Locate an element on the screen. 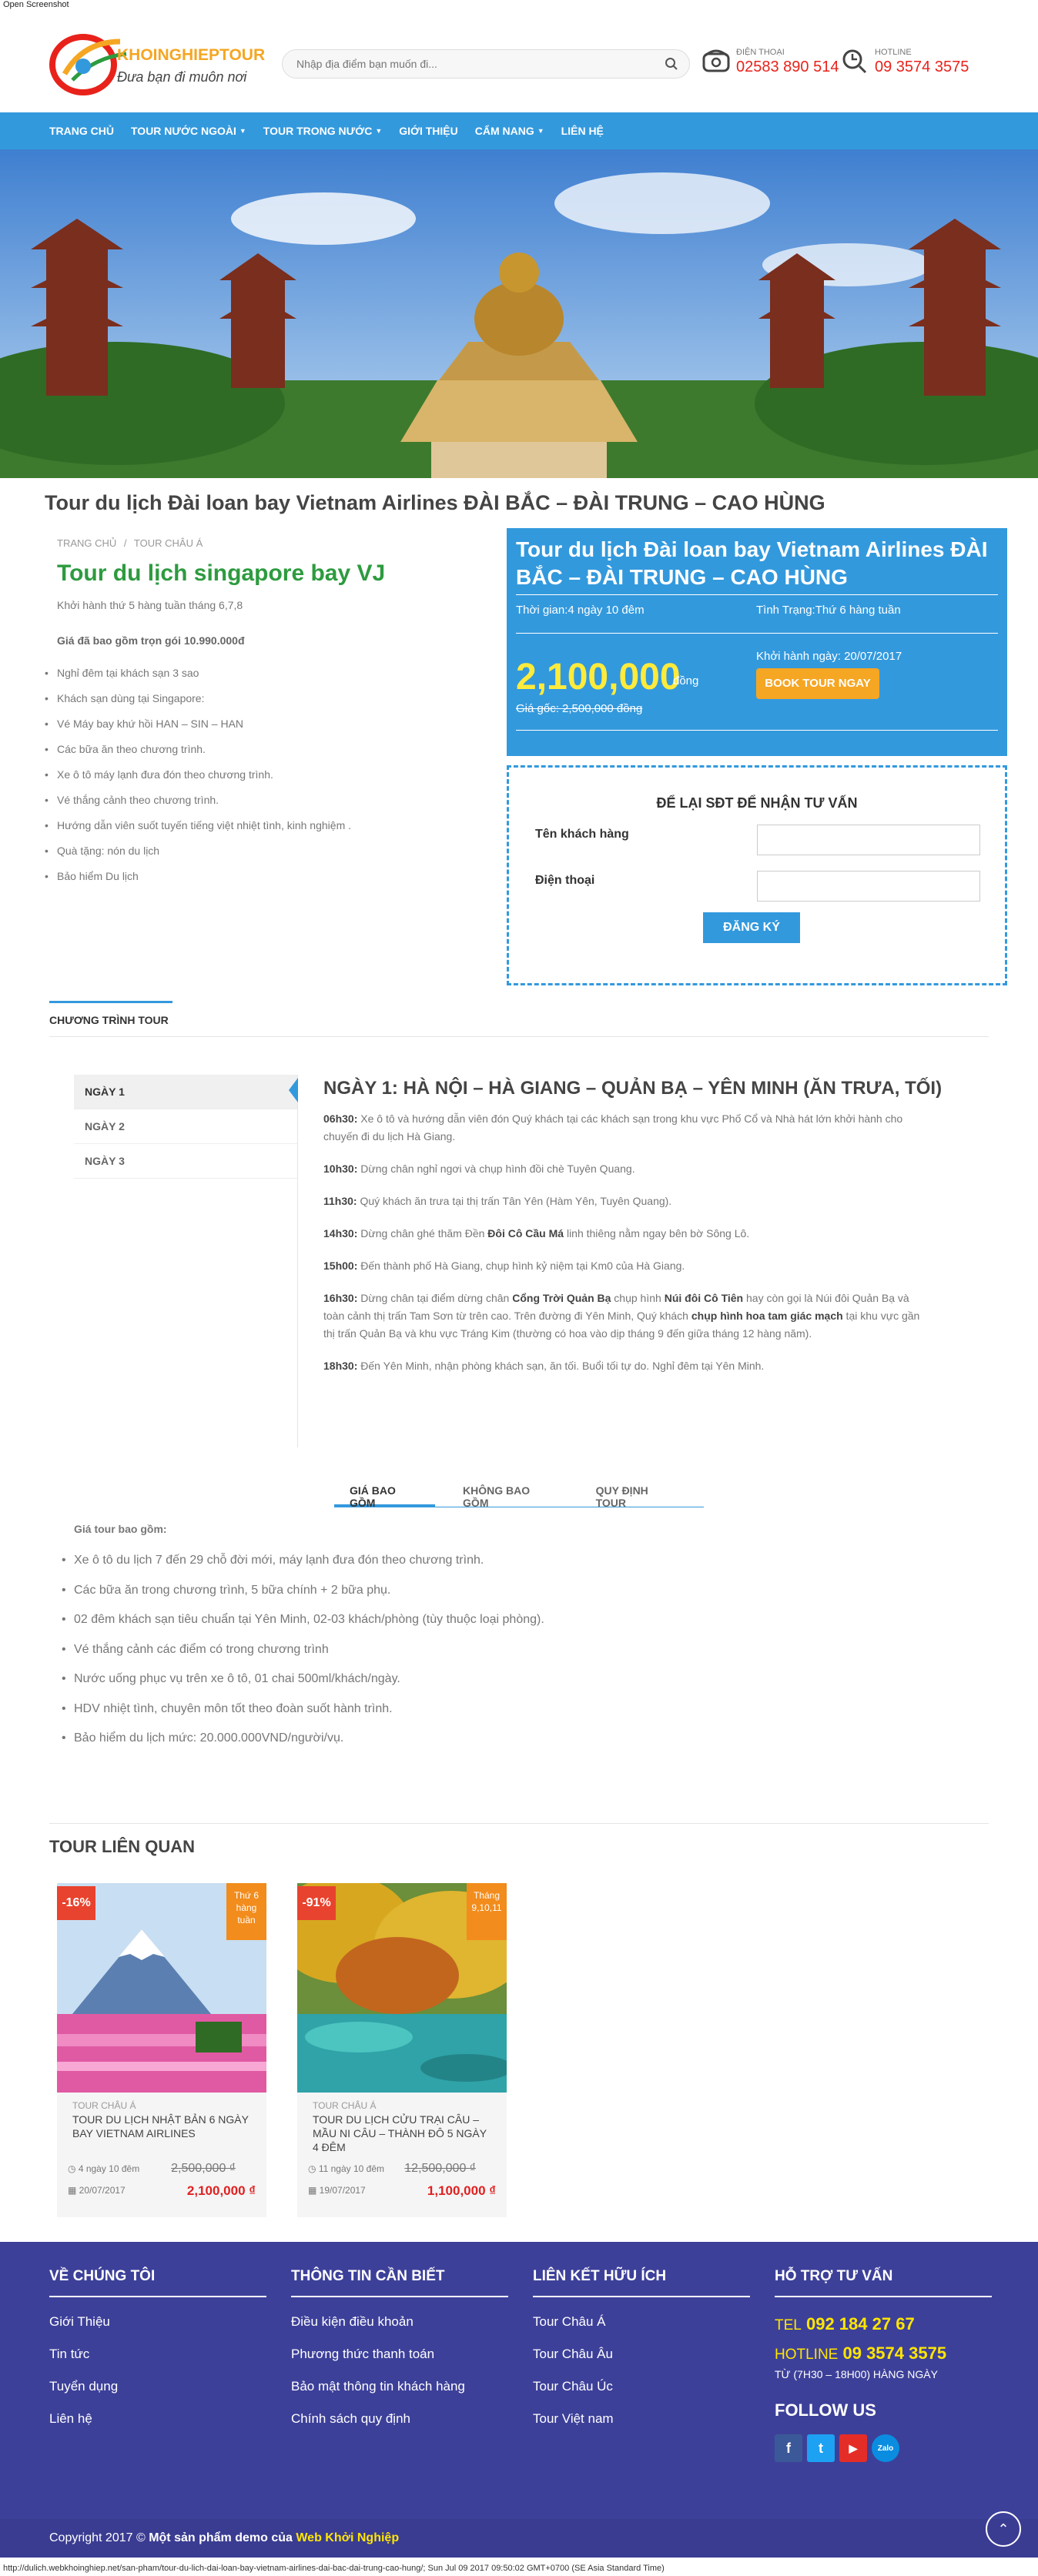 This screenshot has width=1038, height=2576. register-button: ĐĂNG KÝ is located at coordinates (751, 927).